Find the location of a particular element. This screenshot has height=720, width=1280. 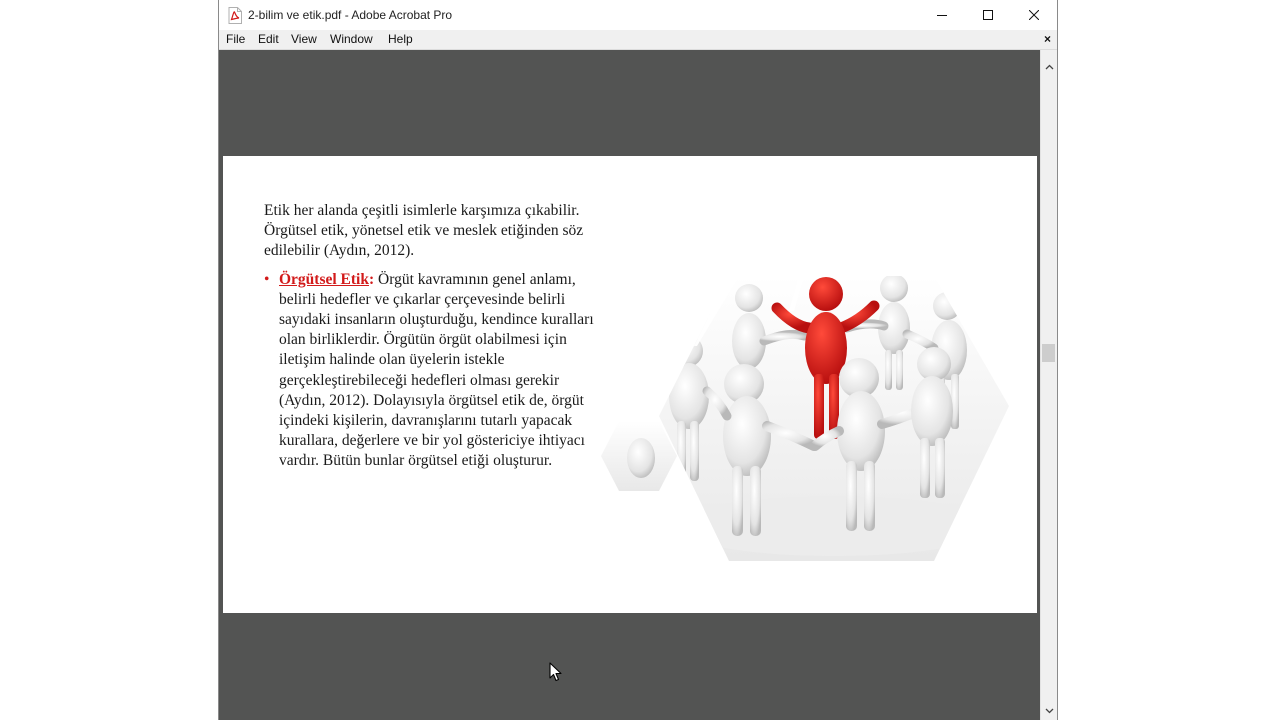

menu-help: Help is located at coordinates (400, 39).